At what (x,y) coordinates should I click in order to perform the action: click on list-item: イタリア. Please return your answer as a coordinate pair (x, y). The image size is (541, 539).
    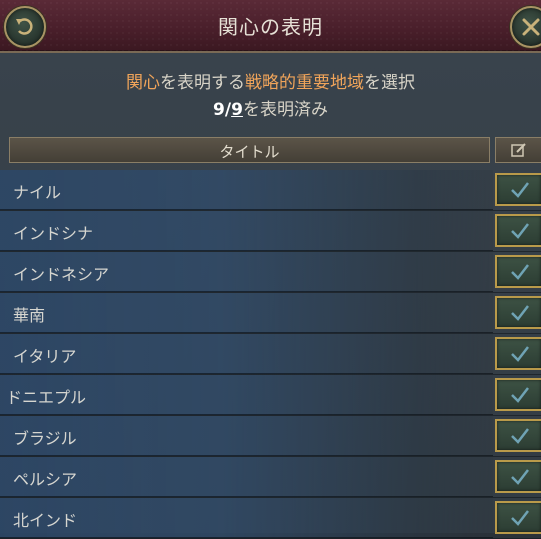
    Looking at the image, I should click on (270, 354).